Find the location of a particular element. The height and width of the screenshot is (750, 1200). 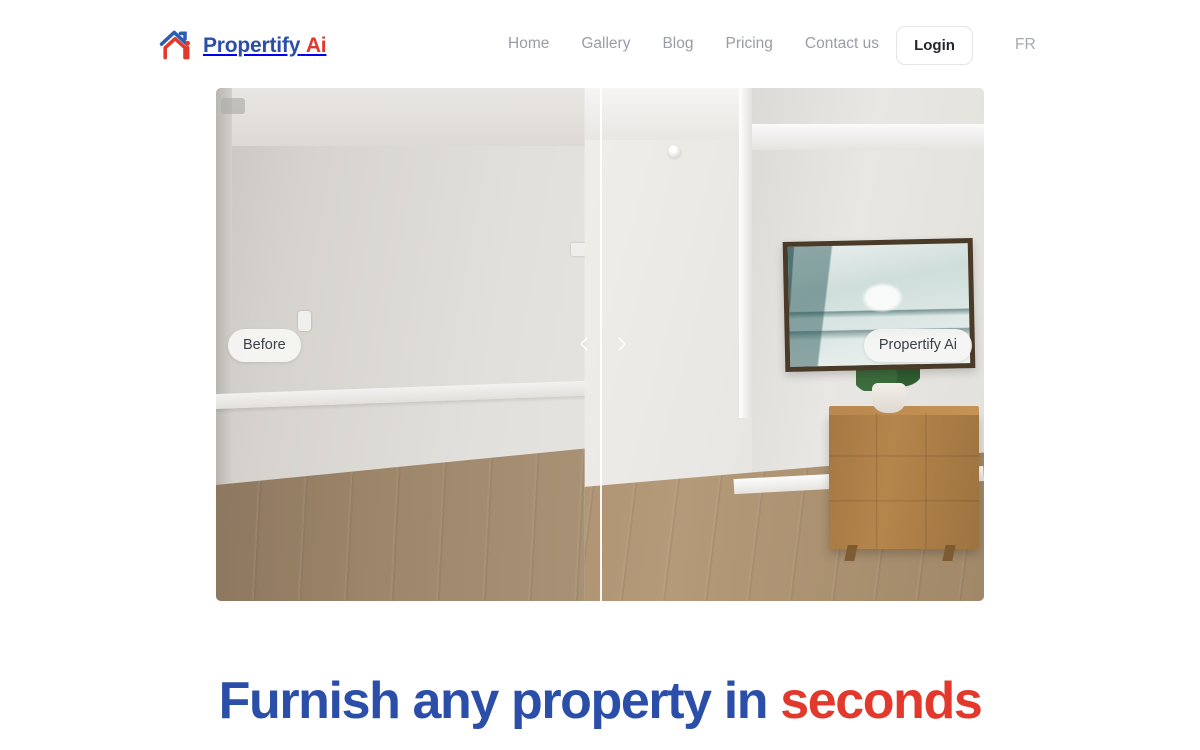

chevron-right-icon is located at coordinates (622, 344).